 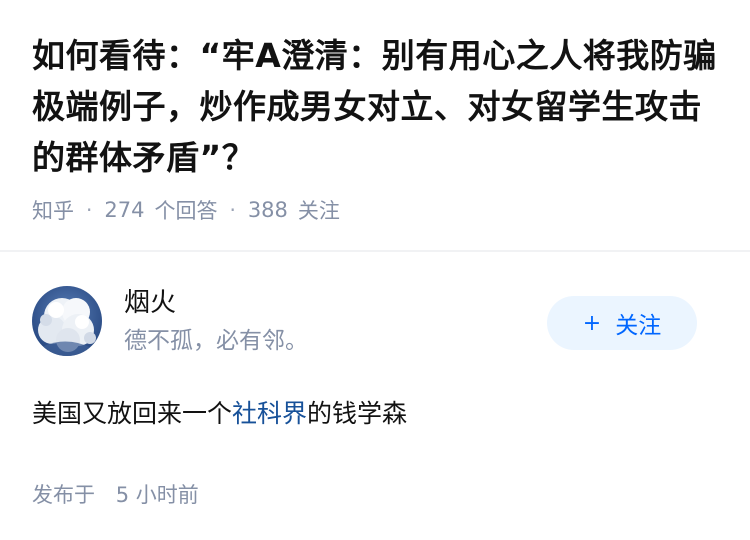 What do you see at coordinates (132, 413) in the screenshot?
I see `content-text-before: 美国又放回来一个` at bounding box center [132, 413].